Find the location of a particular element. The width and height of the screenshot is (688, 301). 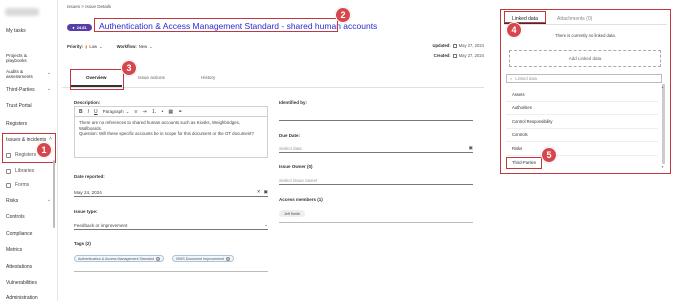

add-linked-data-button: Add Linked data is located at coordinates (585, 58).